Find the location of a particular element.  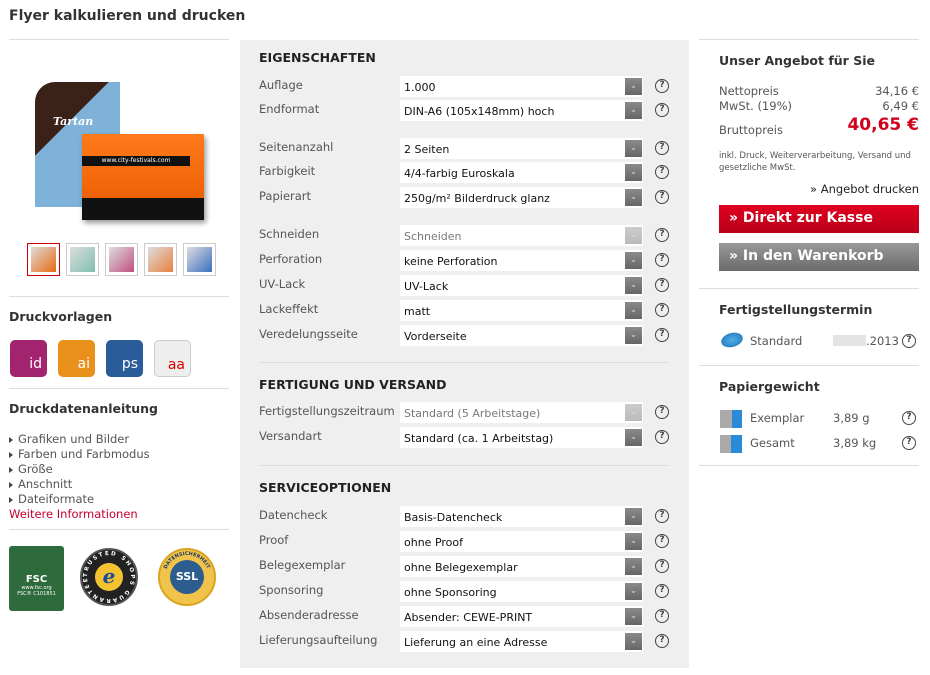

absenderadresse-select: Absender: CEWE-PRINT ⌄ is located at coordinates (521, 616).